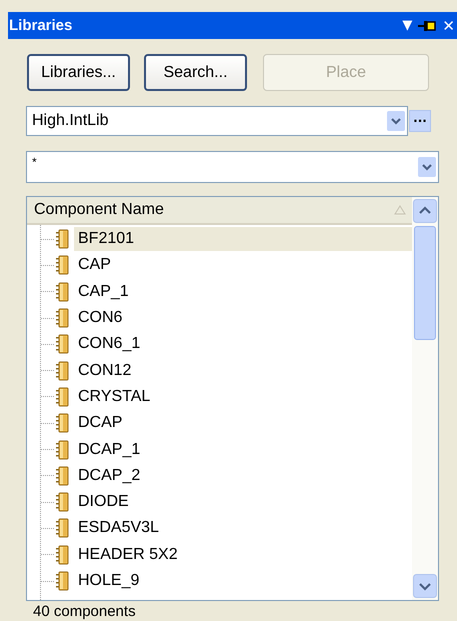  Describe the element at coordinates (109, 450) in the screenshot. I see `component-item: DCAP_1` at that location.